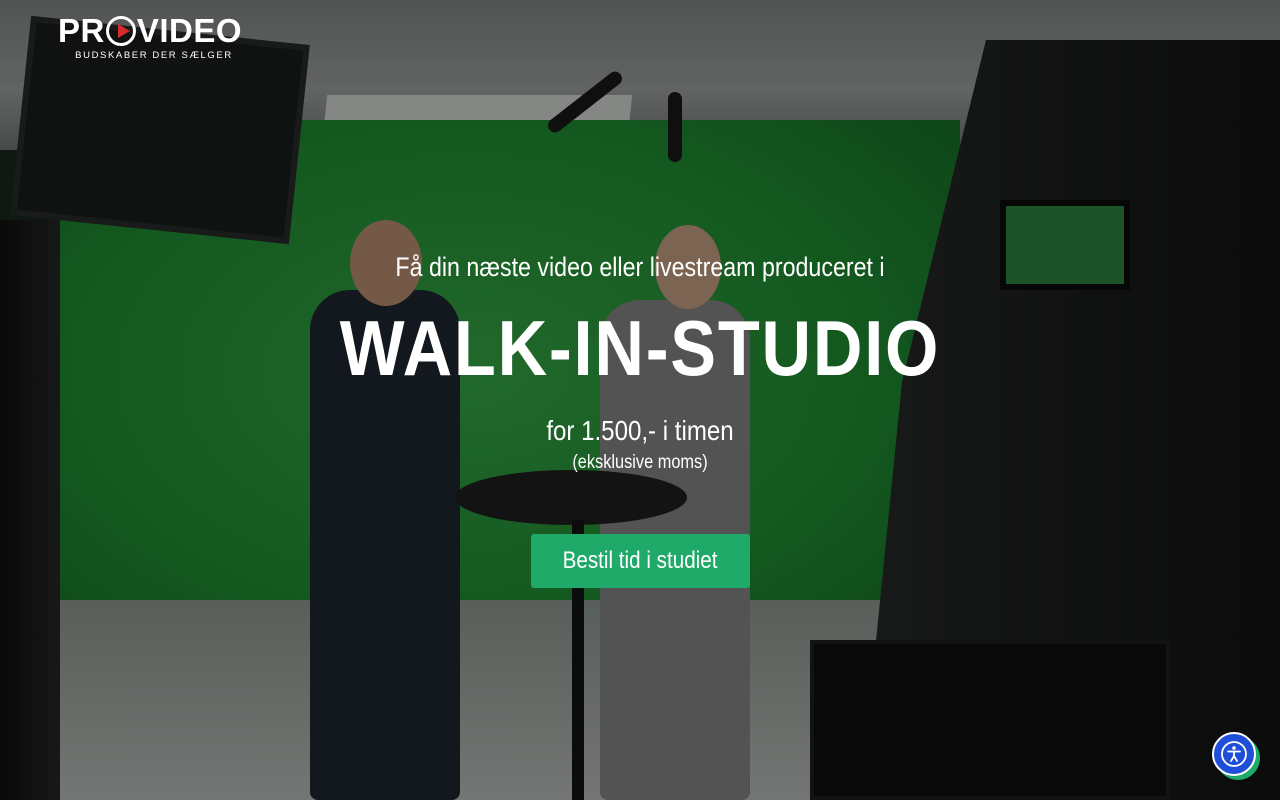 This screenshot has height=800, width=1280. Describe the element at coordinates (640, 430) in the screenshot. I see `hero-price: for 1.500,- i timen` at that location.